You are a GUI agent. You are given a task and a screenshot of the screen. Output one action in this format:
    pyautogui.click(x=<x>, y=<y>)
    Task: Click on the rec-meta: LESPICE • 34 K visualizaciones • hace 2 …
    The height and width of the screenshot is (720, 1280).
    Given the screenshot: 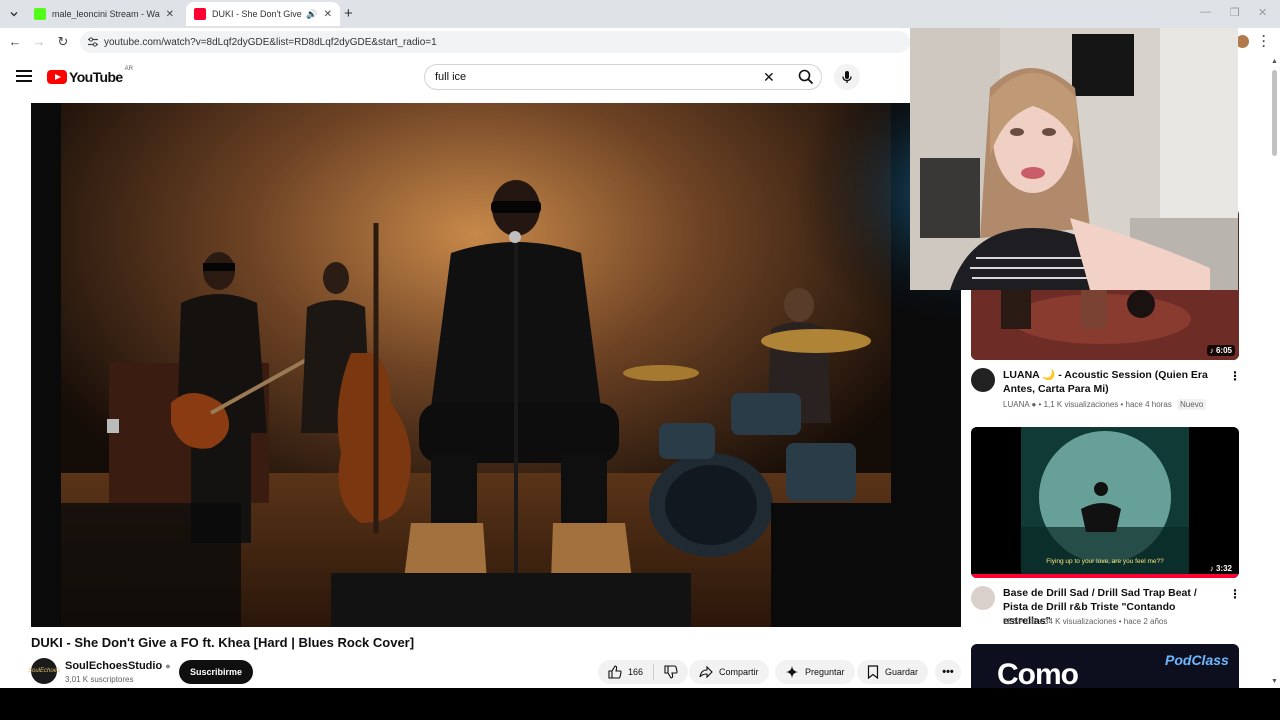 What is the action you would take?
    pyautogui.click(x=1085, y=621)
    